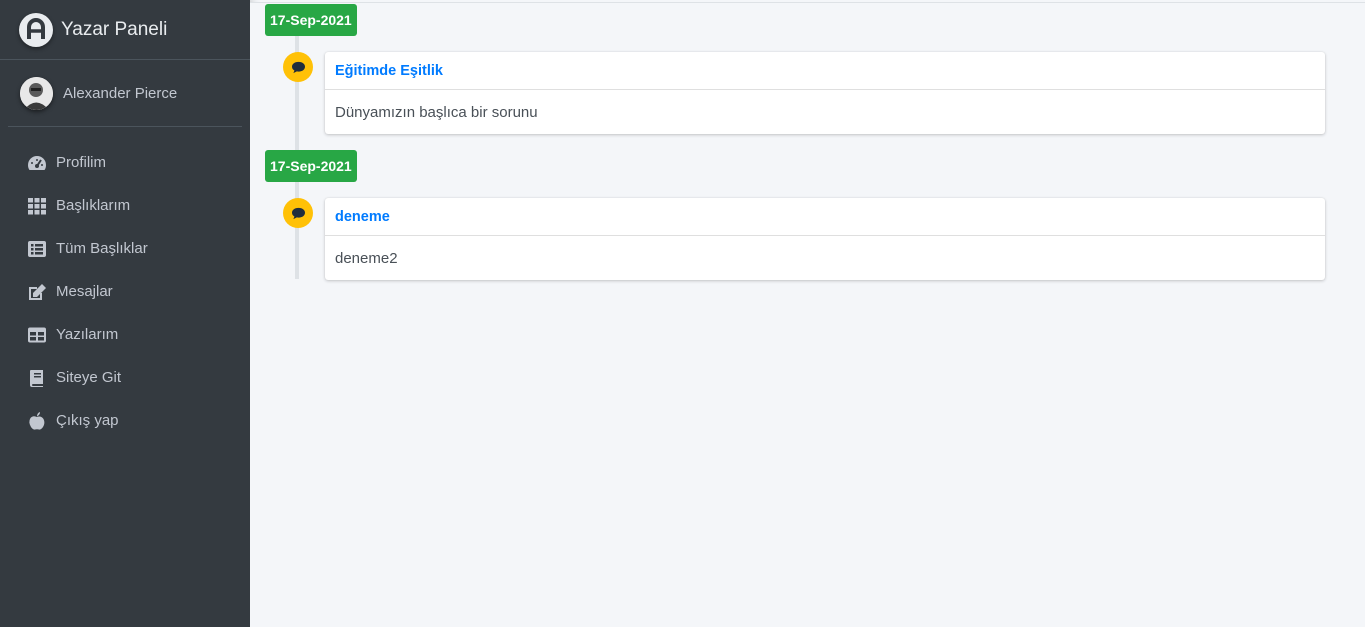 The image size is (1365, 627). I want to click on sidebar-item-yazilarim: Yazılarım, so click(125, 334).